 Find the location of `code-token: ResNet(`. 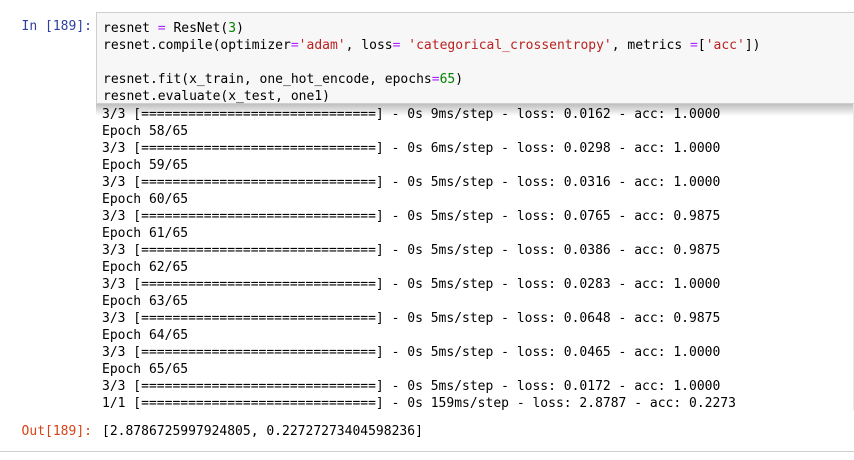

code-token: ResNet( is located at coordinates (197, 28).